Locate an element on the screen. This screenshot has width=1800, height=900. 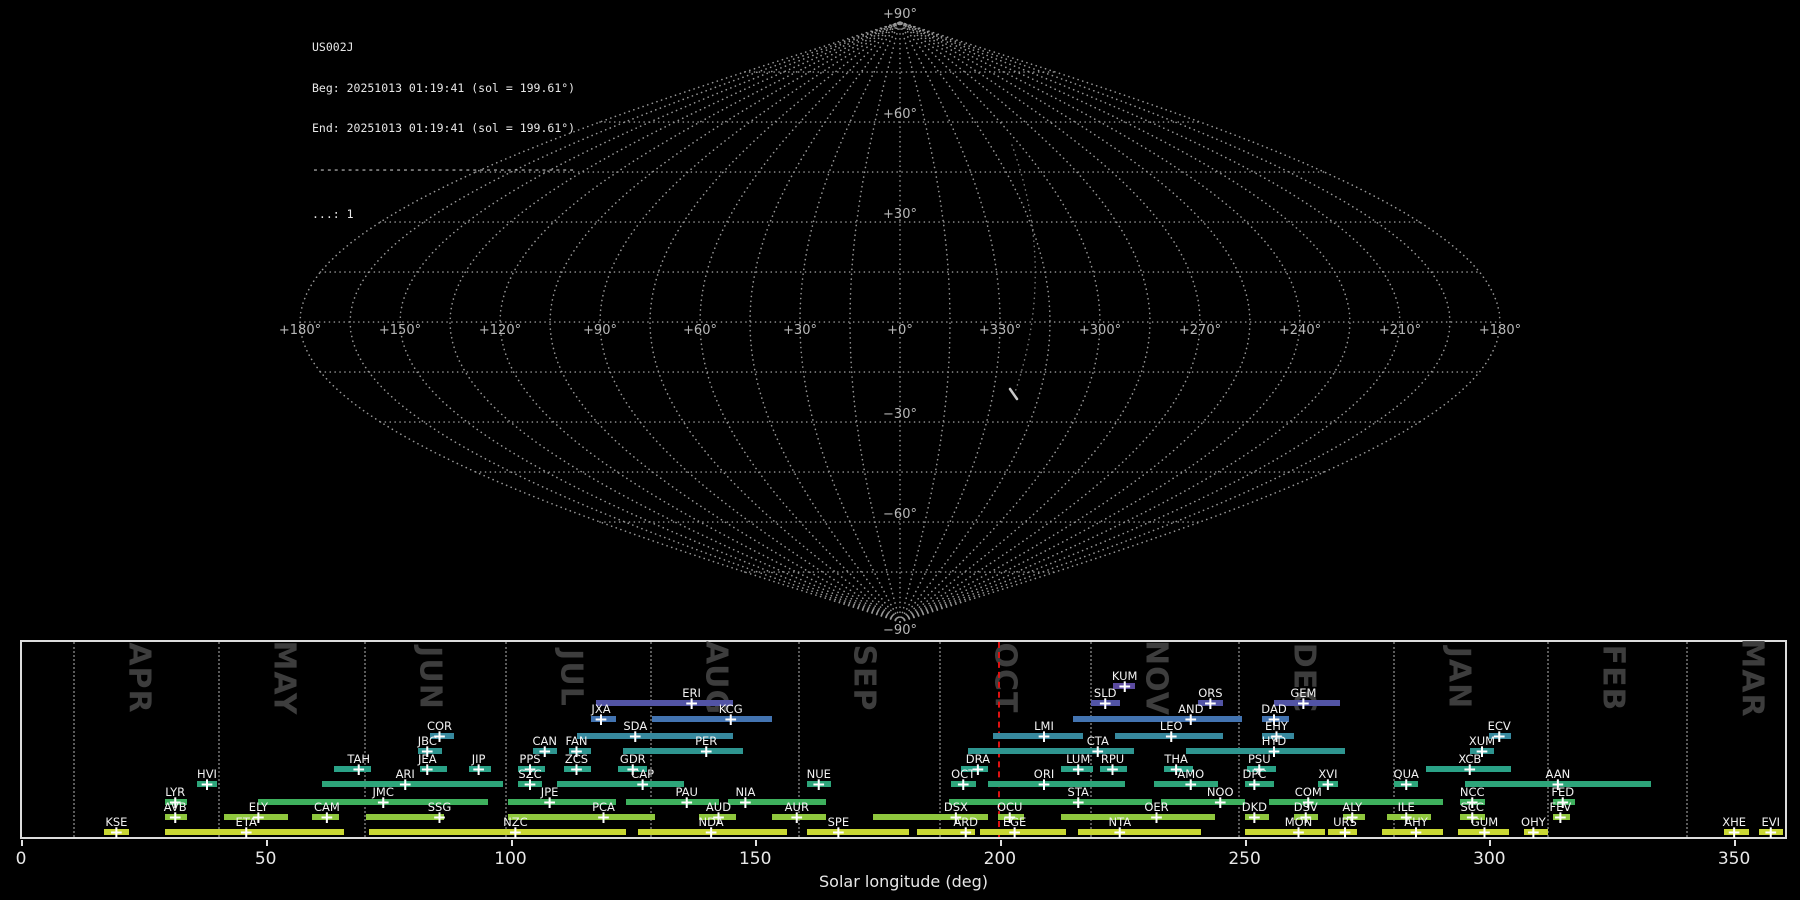
shower-label-gem: GEM is located at coordinates (1303, 692).